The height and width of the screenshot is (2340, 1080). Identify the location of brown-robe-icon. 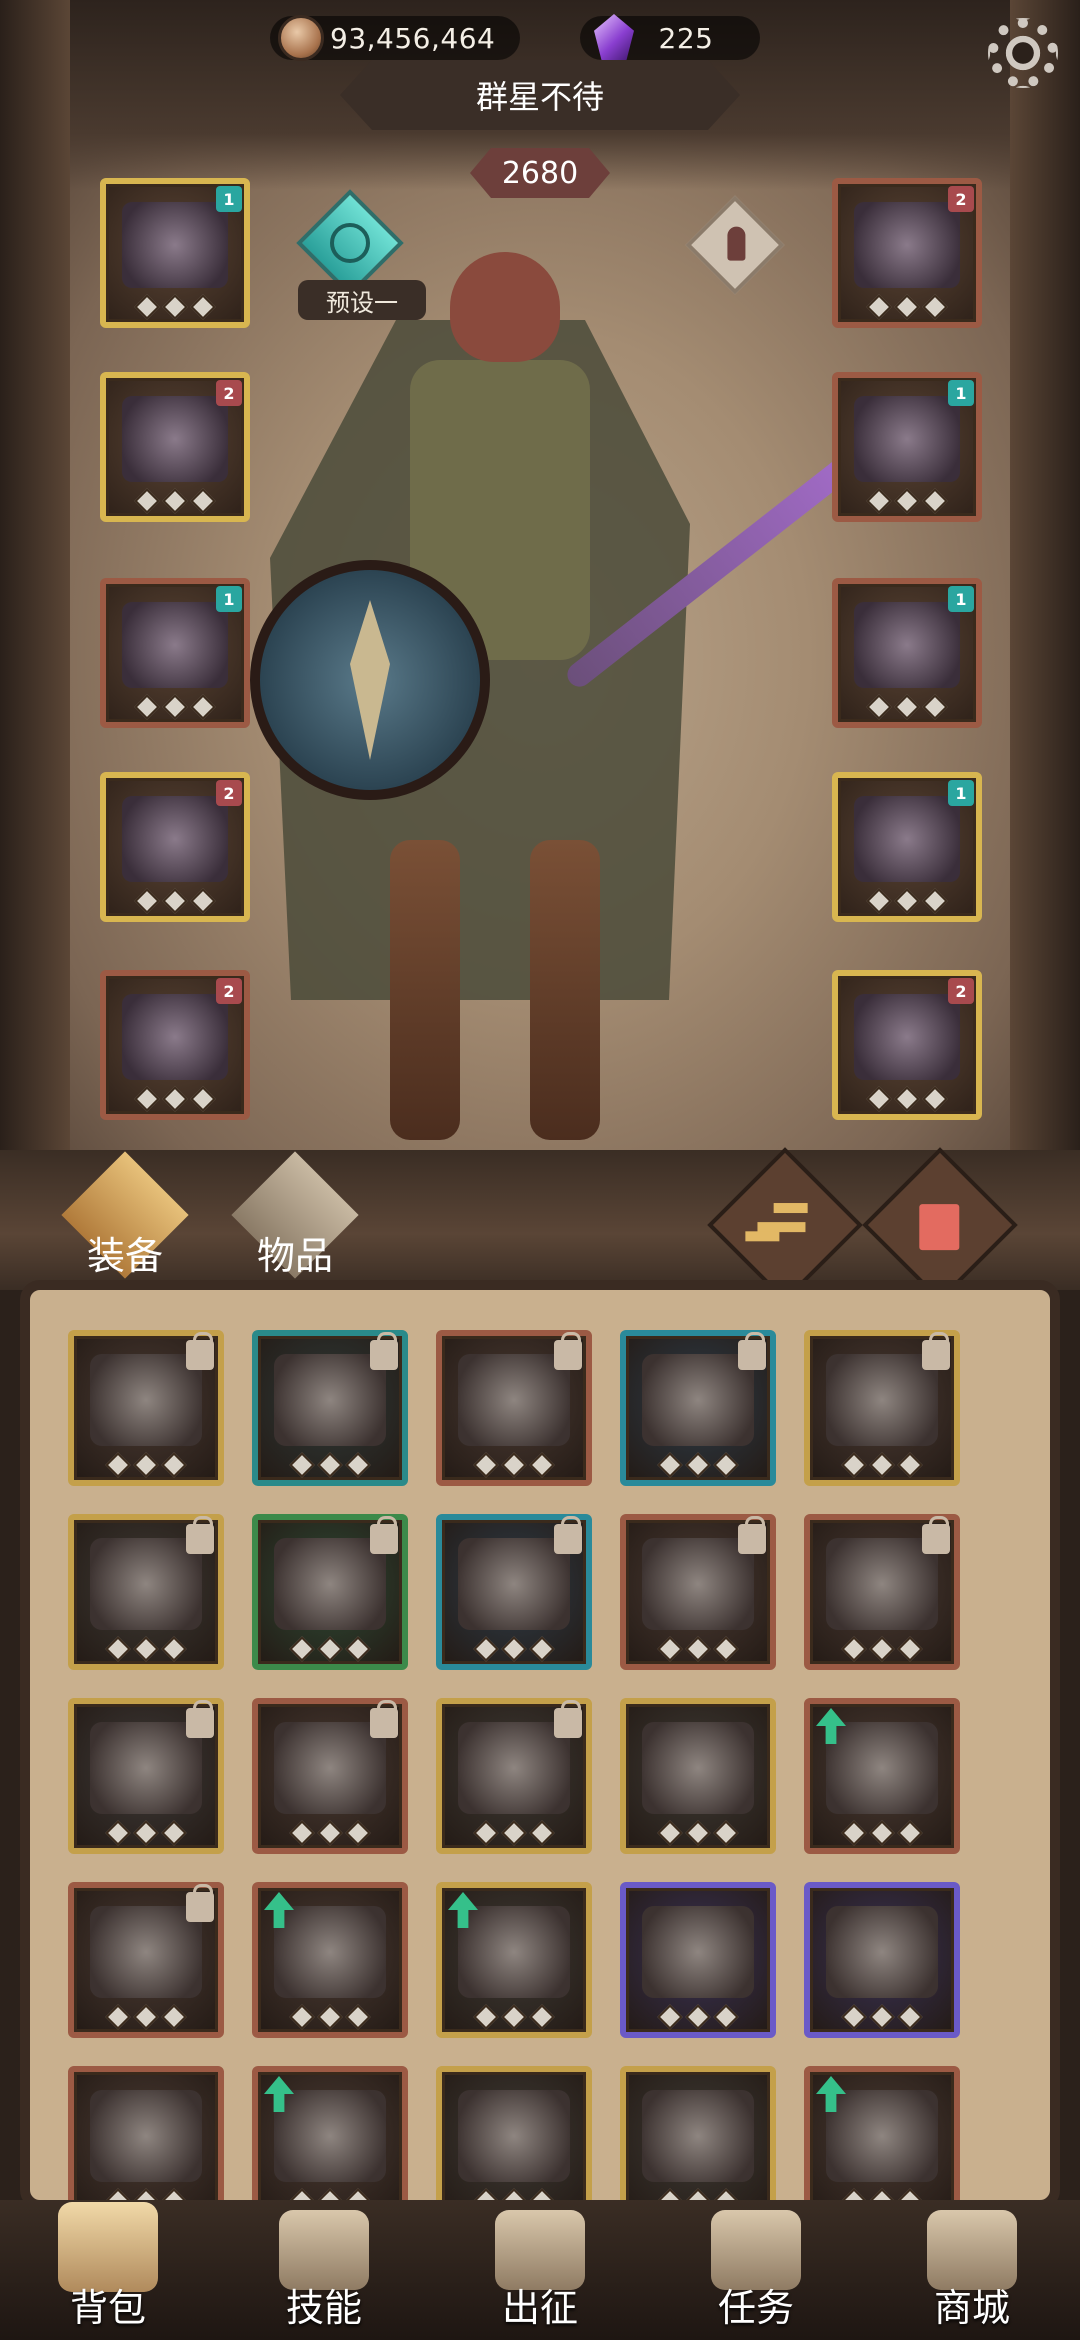
(698, 1584).